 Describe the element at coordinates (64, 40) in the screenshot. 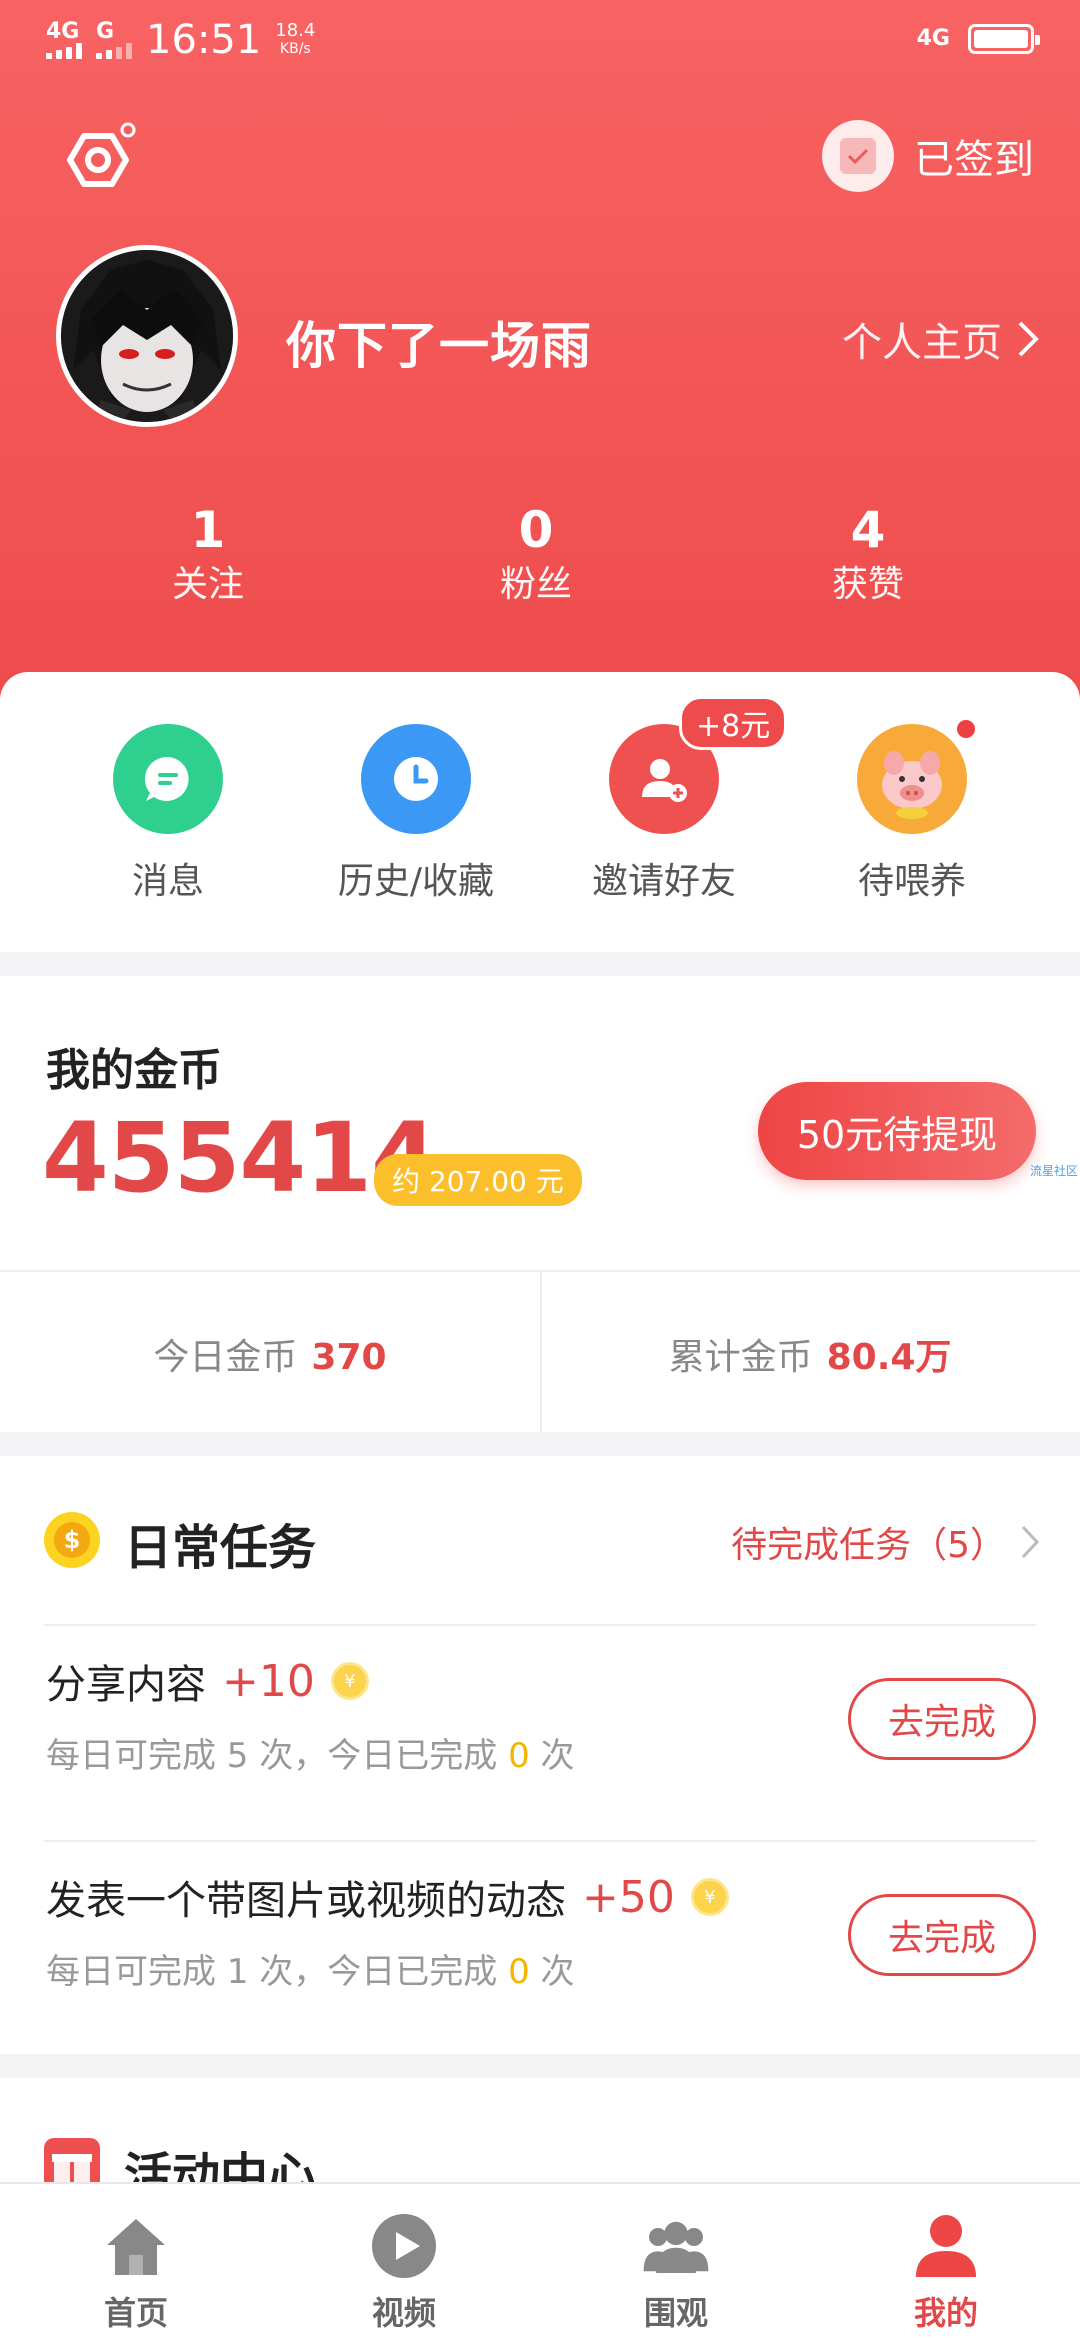

I see `signal-1: 4G` at that location.